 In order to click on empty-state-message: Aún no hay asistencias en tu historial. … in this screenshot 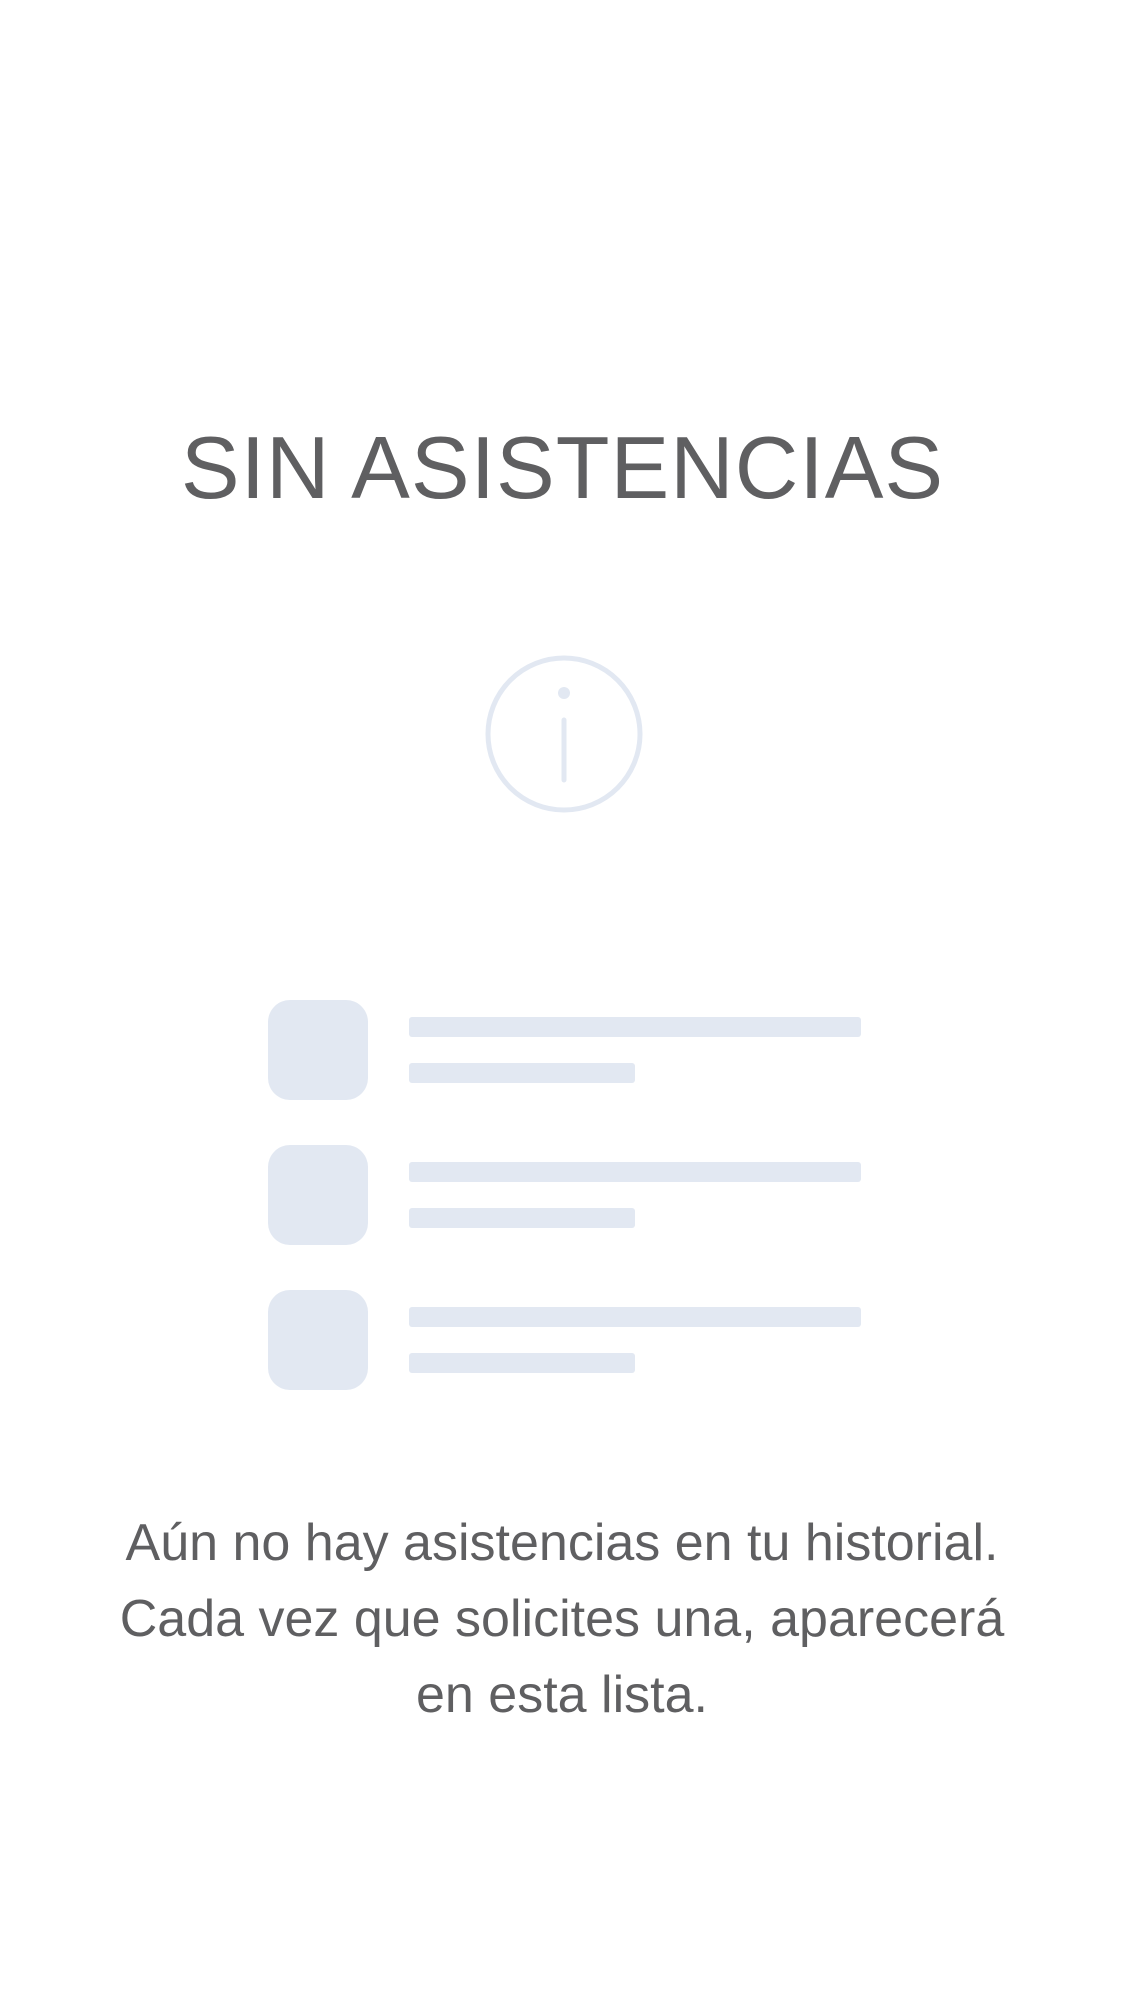, I will do `click(562, 1619)`.